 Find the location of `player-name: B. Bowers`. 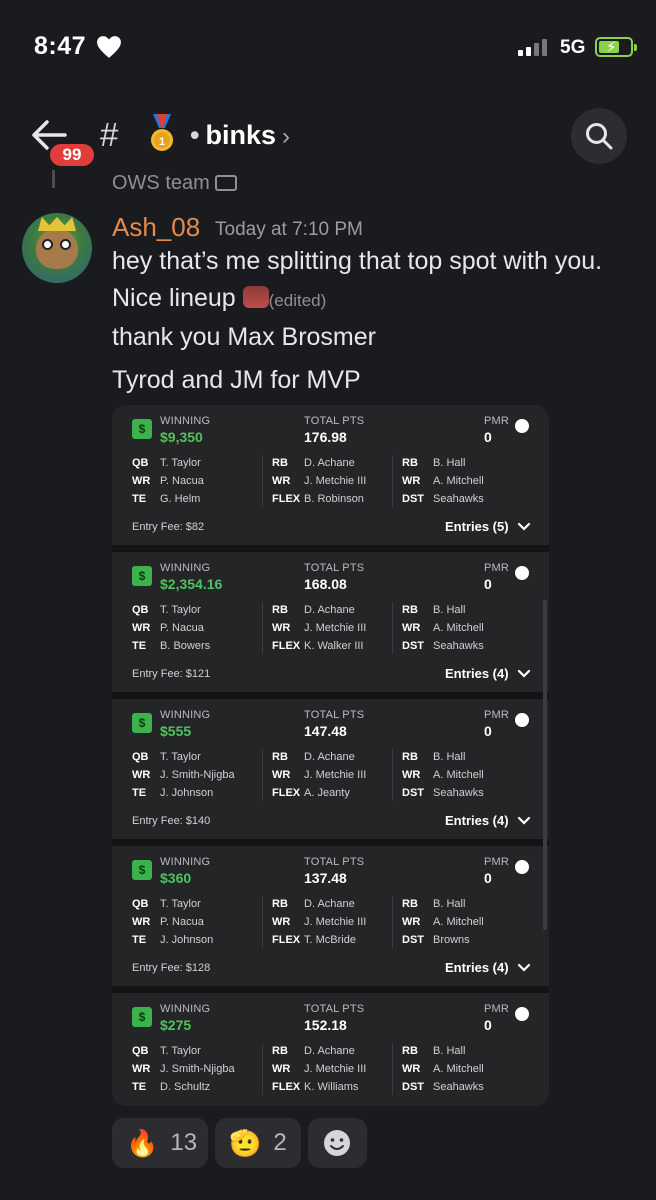

player-name: B. Bowers is located at coordinates (185, 646).